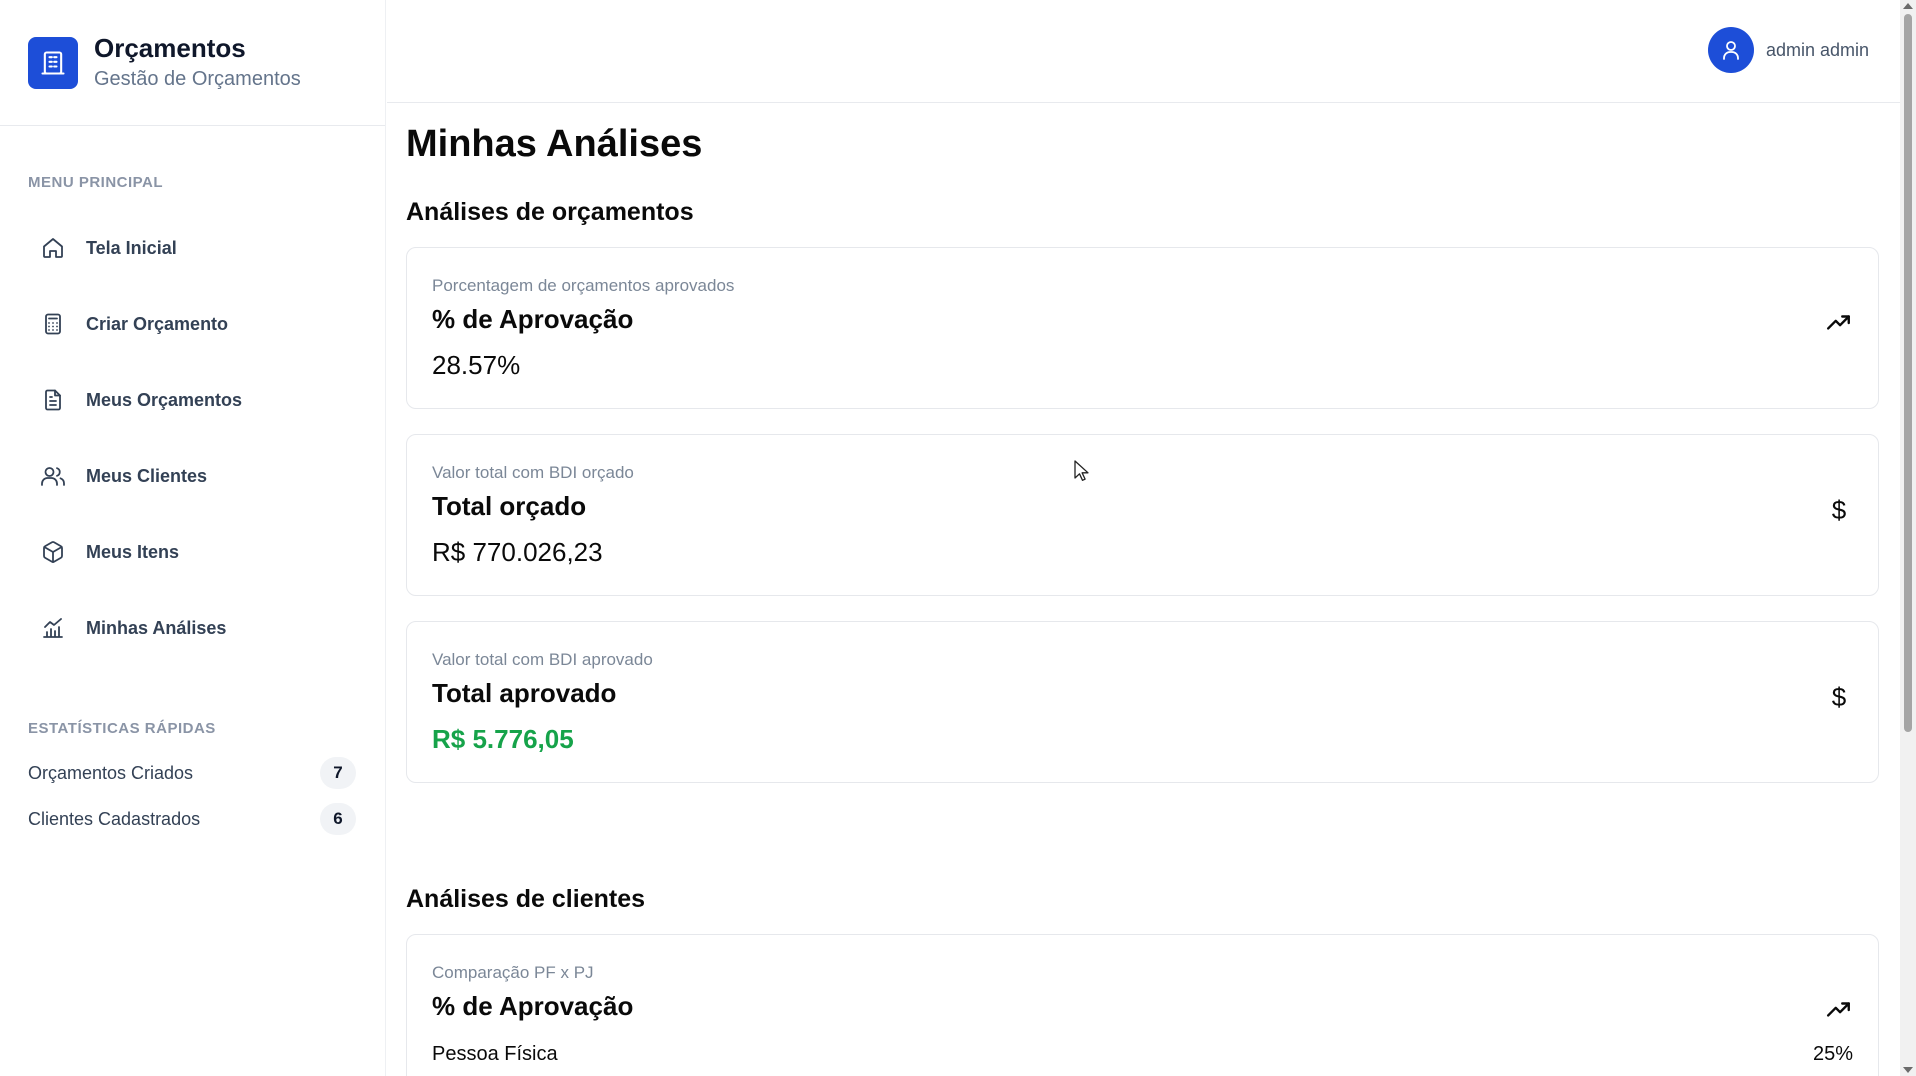  I want to click on calculator-icon, so click(53, 324).